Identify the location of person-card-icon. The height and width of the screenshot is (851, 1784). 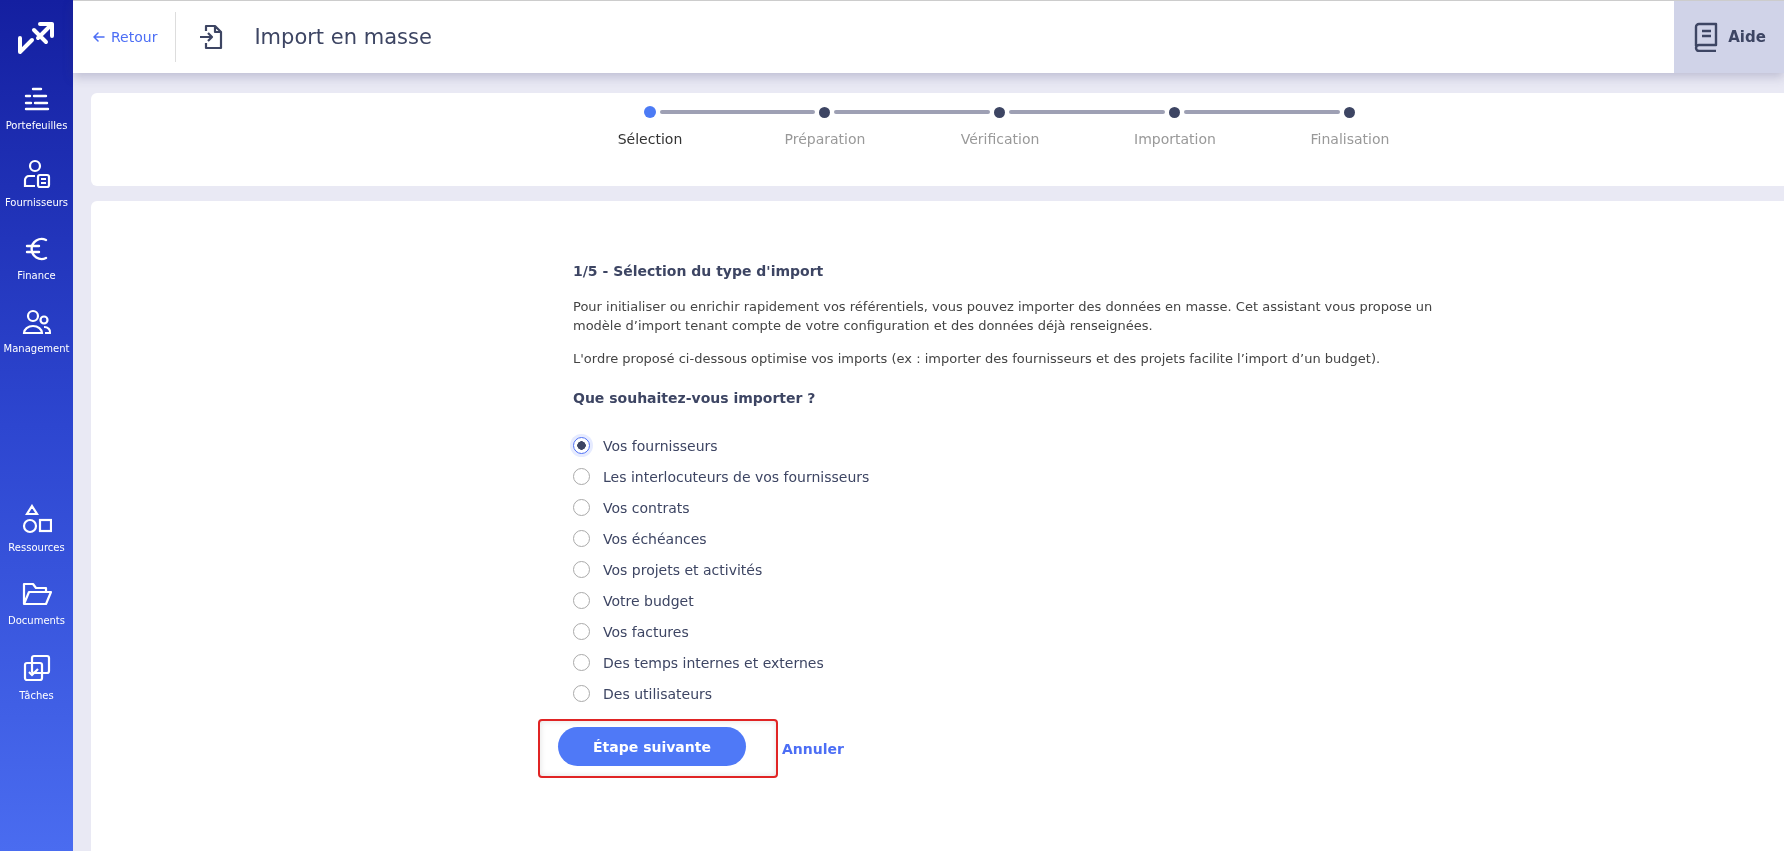
(36, 174).